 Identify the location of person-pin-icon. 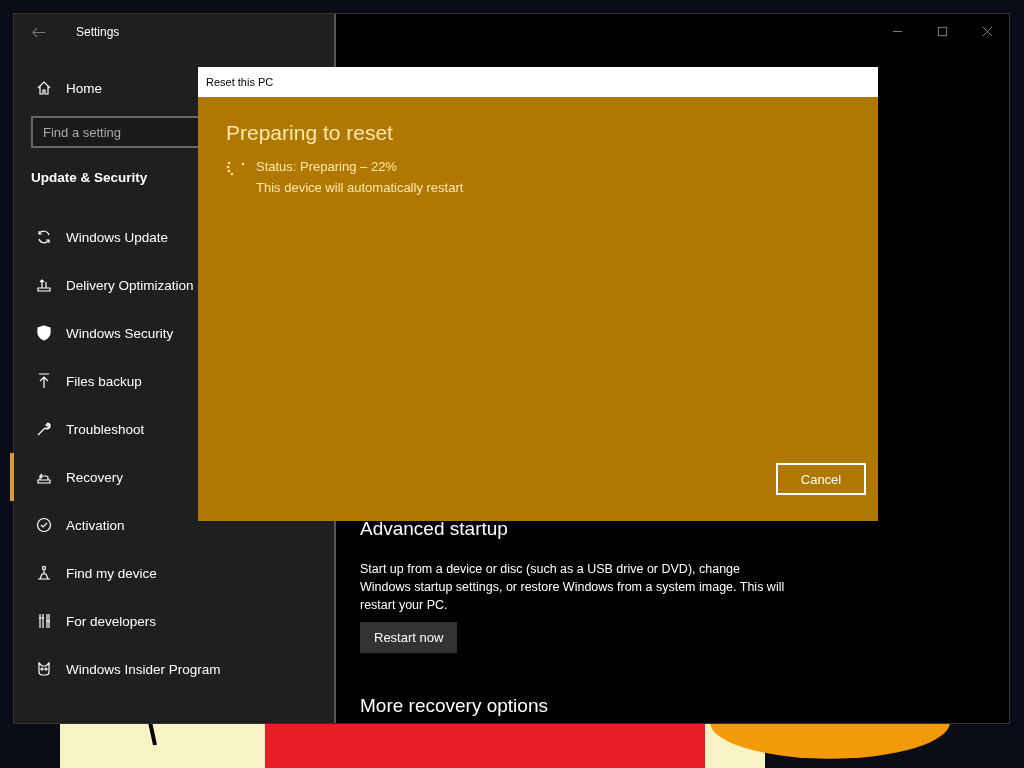
(44, 573).